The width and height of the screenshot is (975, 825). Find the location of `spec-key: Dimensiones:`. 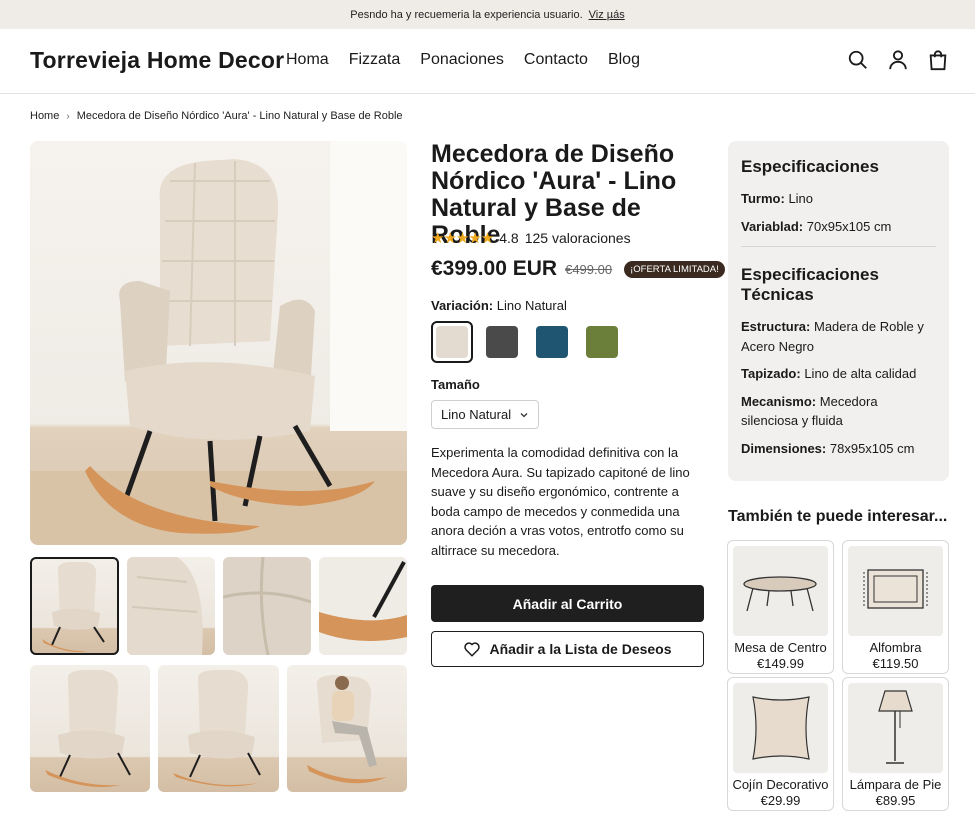

spec-key: Dimensiones: is located at coordinates (784, 448).